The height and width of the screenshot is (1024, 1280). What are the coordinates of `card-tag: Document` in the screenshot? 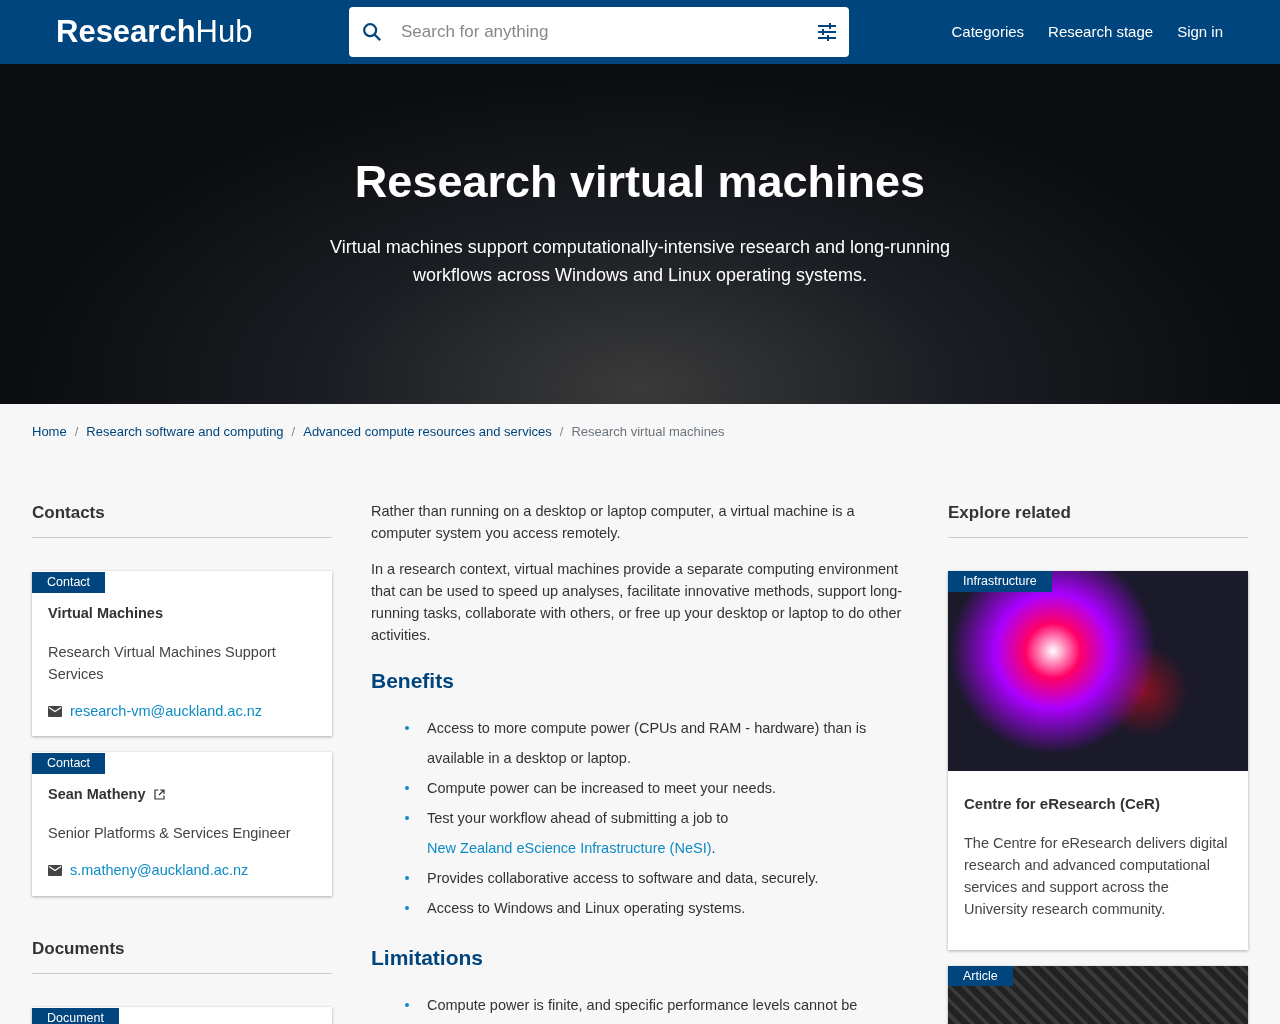 It's located at (75, 1016).